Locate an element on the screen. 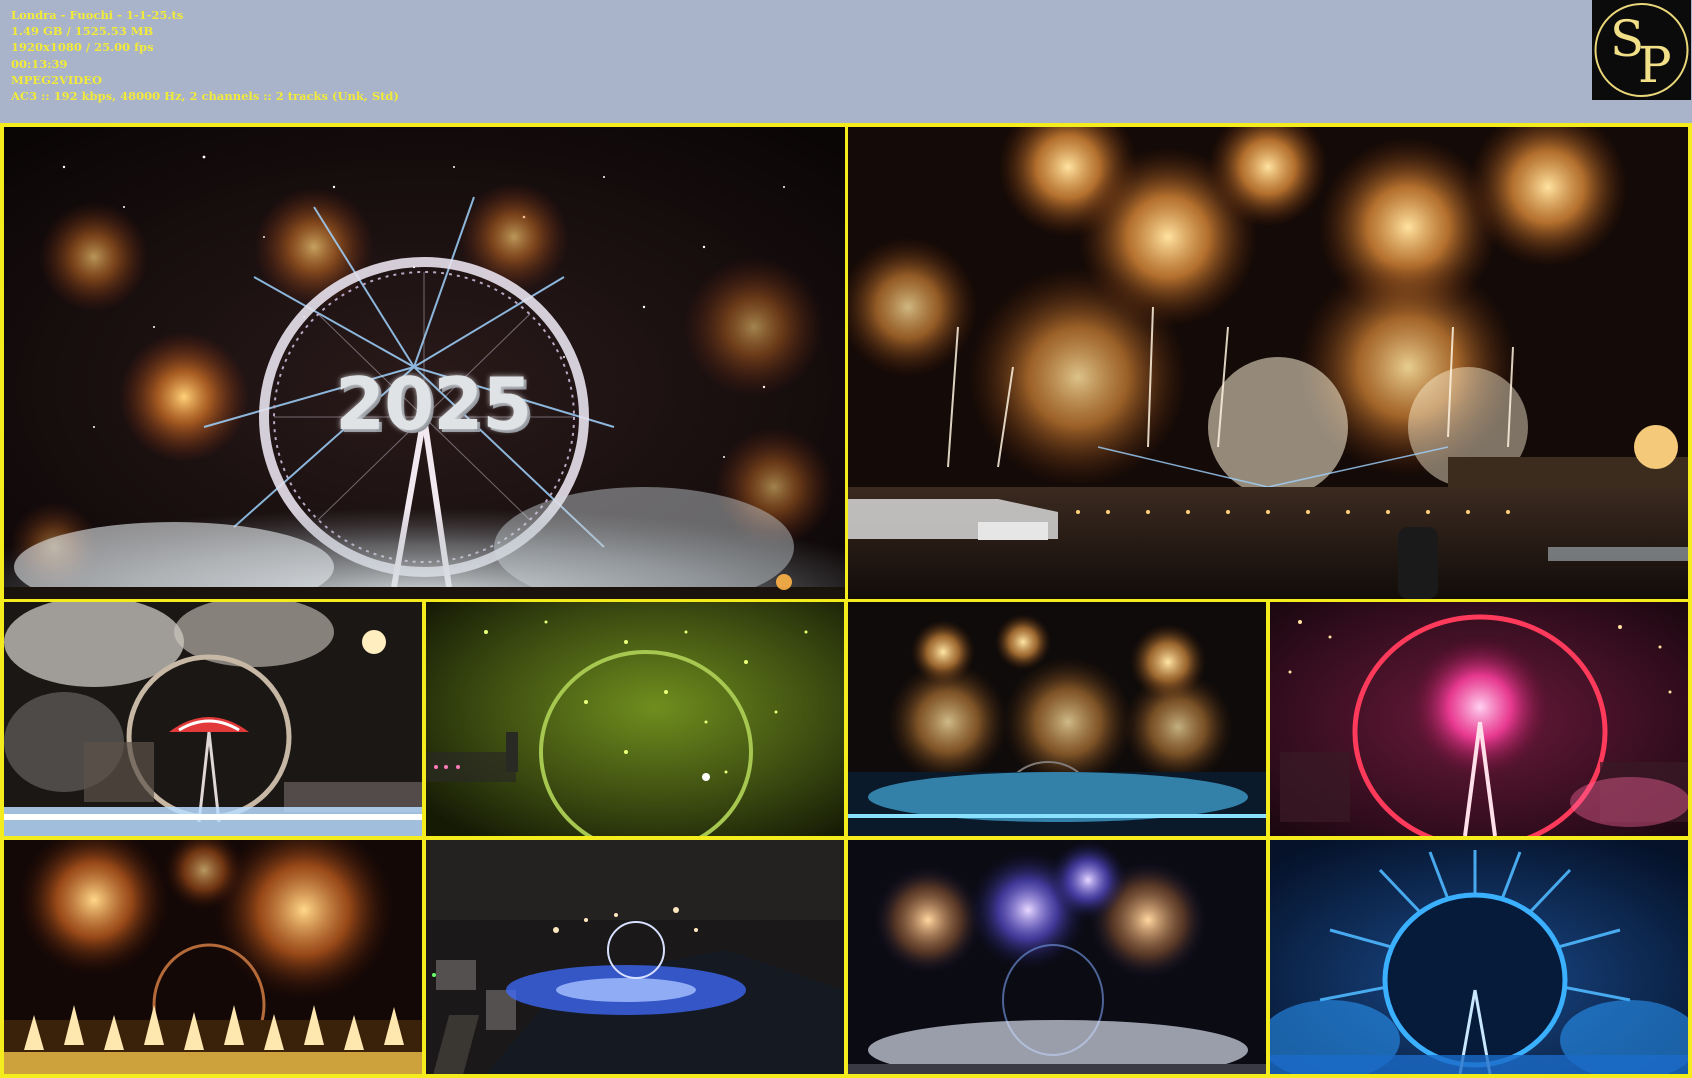 This screenshot has height=1078, width=1692. aerial-city-image is located at coordinates (635, 957).